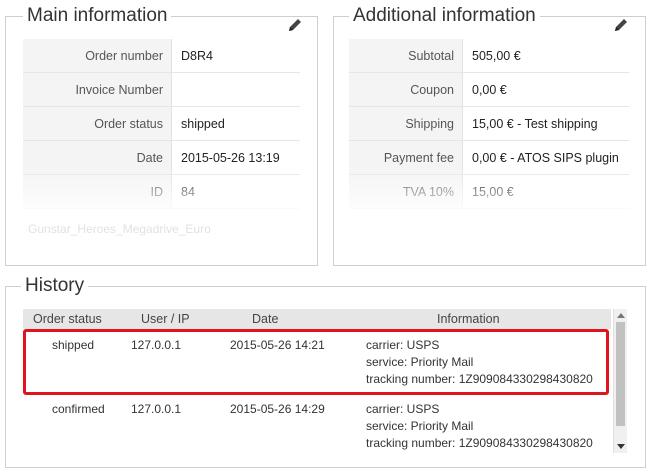 This screenshot has height=476, width=650. What do you see at coordinates (444, 16) in the screenshot?
I see `additional-info-title: Additional information` at bounding box center [444, 16].